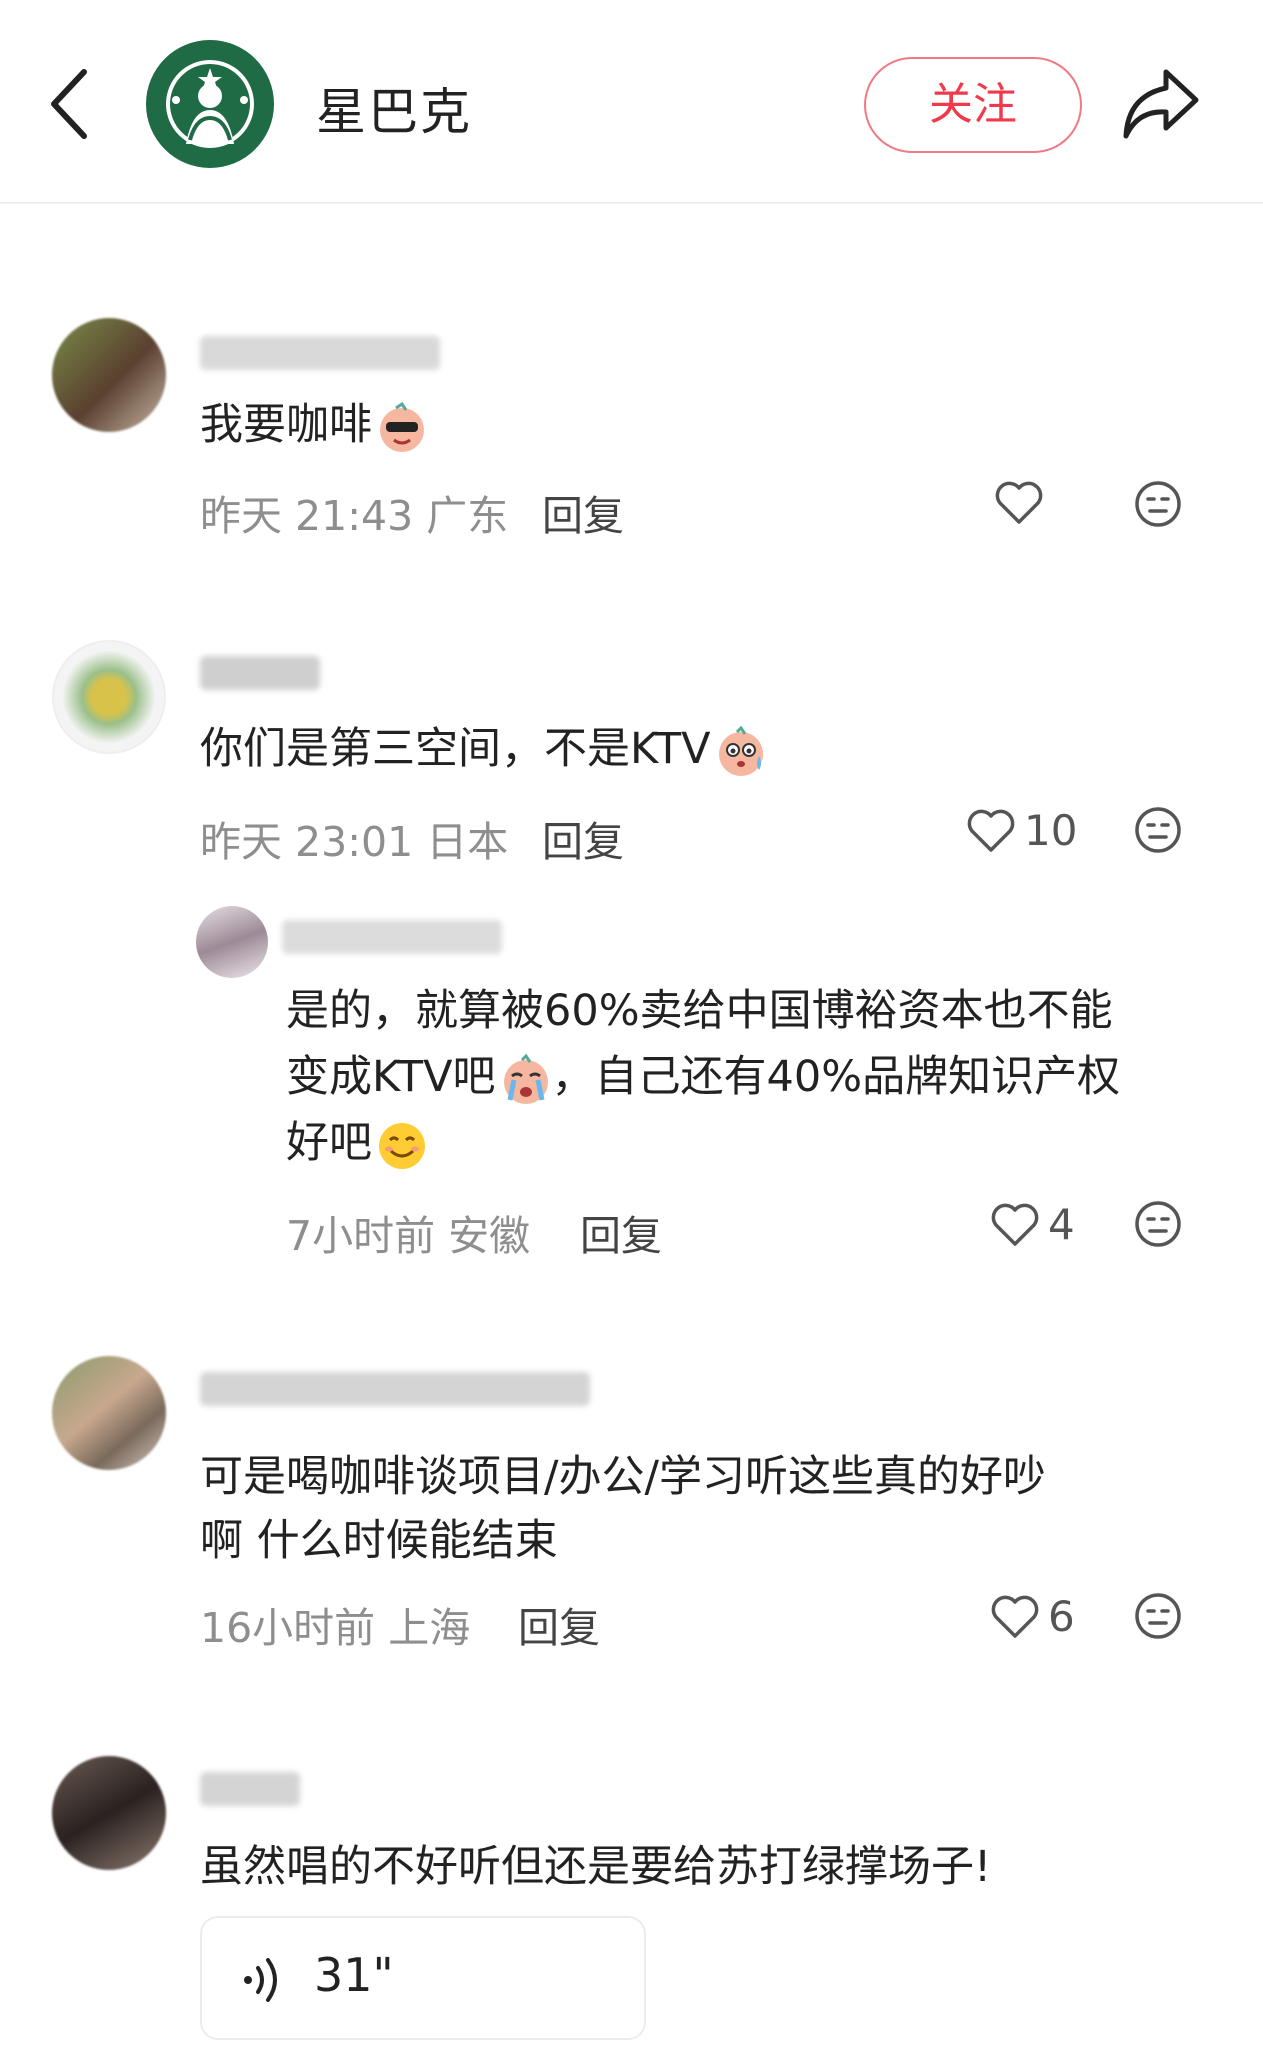 This screenshot has width=1263, height=2052. I want to click on voice-duration: 31", so click(354, 1975).